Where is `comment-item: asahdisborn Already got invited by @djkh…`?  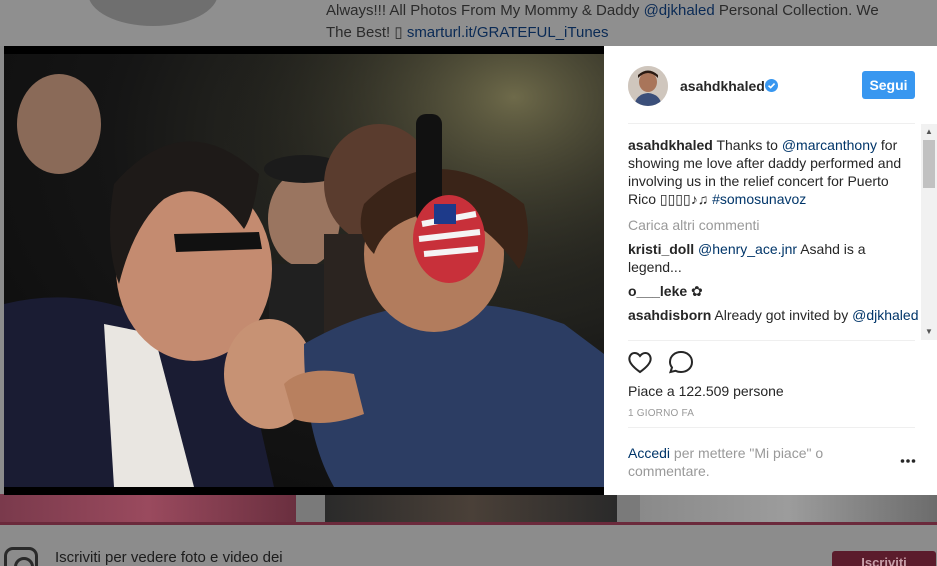
comment-item: asahdisborn Already got invited by @djkh… is located at coordinates (774, 315).